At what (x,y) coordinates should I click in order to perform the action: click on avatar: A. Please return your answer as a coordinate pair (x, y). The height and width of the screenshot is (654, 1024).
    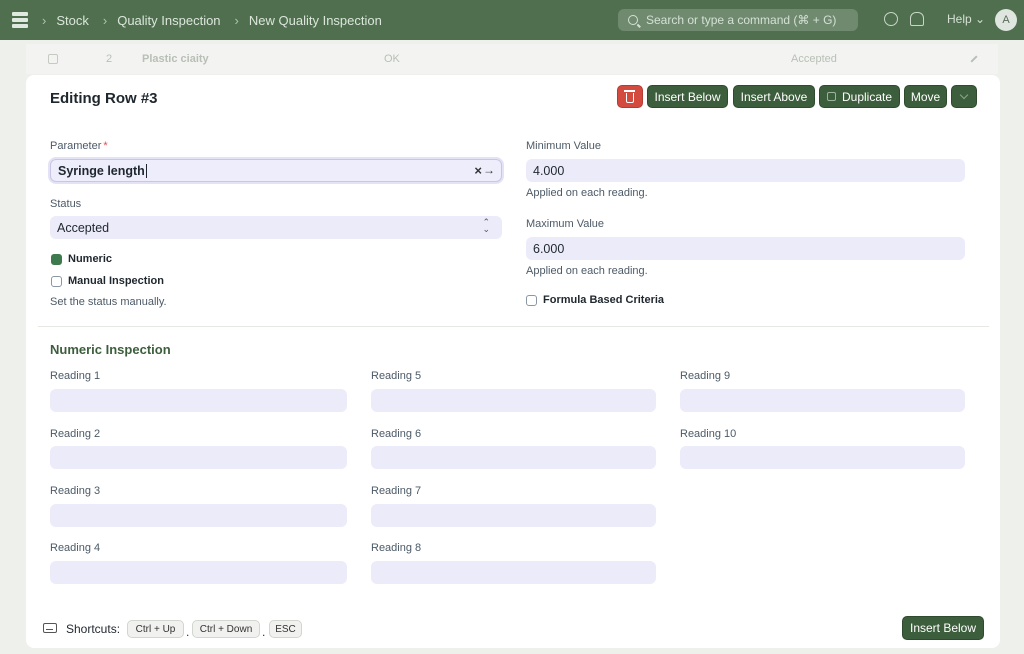
    Looking at the image, I should click on (1006, 20).